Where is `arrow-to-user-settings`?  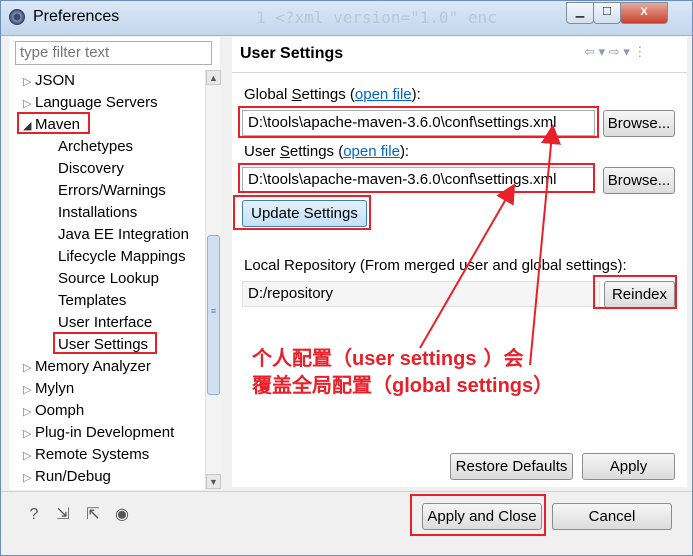
arrow-to-user-settings is located at coordinates (467, 266).